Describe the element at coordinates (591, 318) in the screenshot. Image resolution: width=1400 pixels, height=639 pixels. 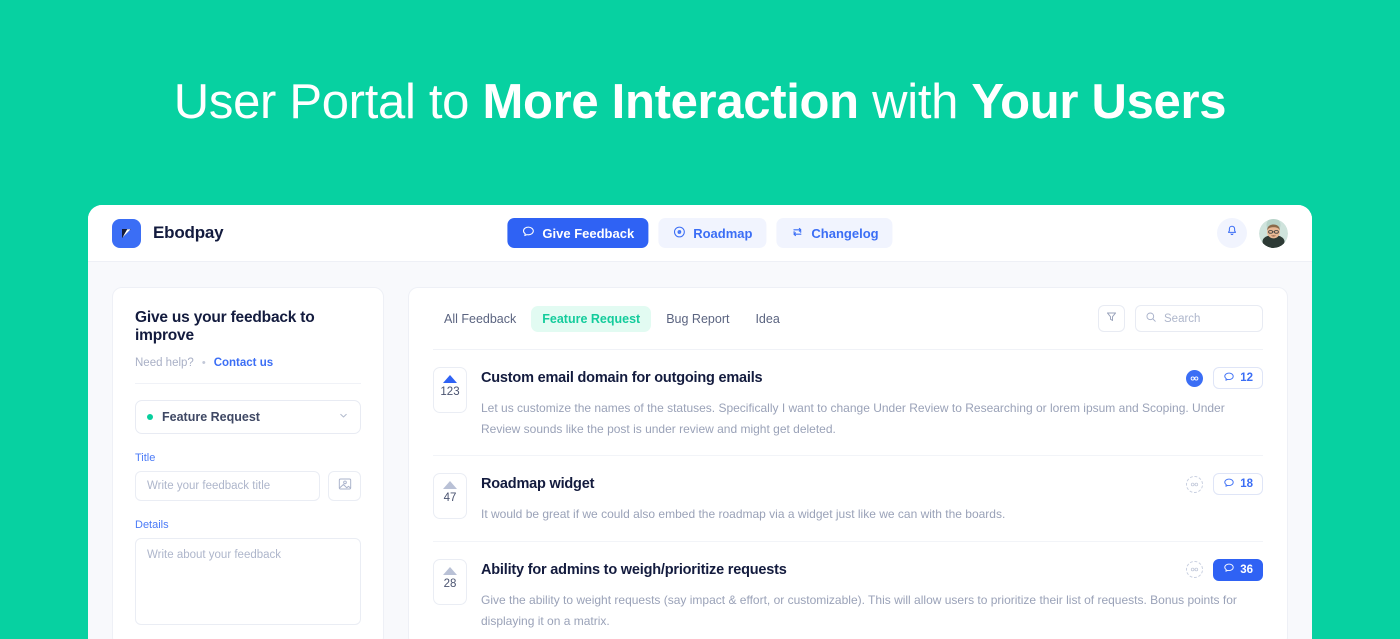
I see `feed-tab-feature-request: Feature Request` at that location.